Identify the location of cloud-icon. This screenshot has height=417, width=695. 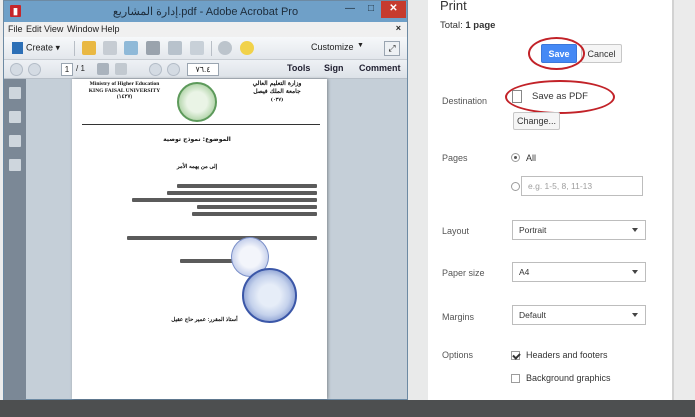
(131, 48).